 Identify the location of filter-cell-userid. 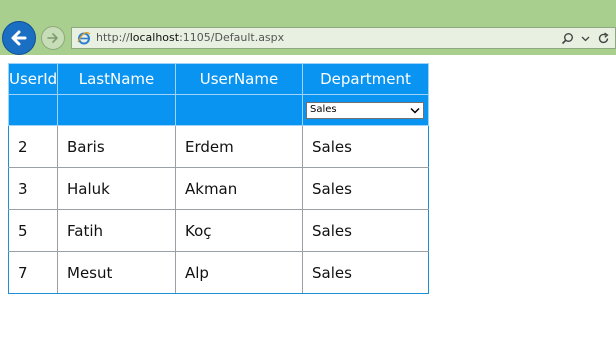
(33, 110).